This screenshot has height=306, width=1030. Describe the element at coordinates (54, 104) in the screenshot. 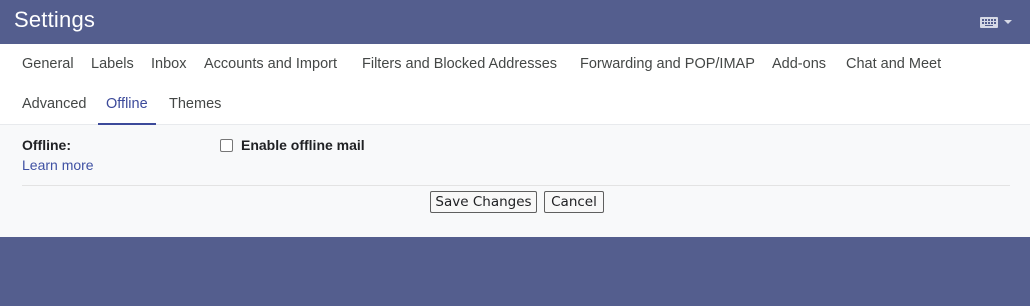

I see `tab-advanced: Advanced` at that location.